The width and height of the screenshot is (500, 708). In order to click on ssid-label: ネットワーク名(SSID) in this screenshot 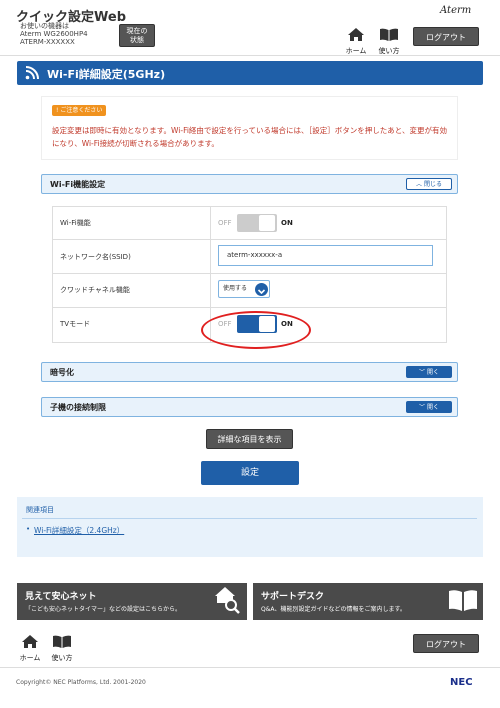, I will do `click(95, 257)`.